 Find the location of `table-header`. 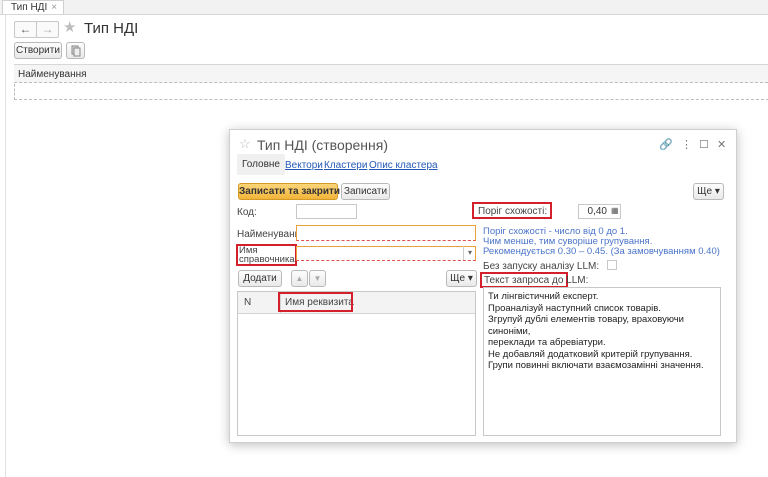

table-header is located at coordinates (356, 303).